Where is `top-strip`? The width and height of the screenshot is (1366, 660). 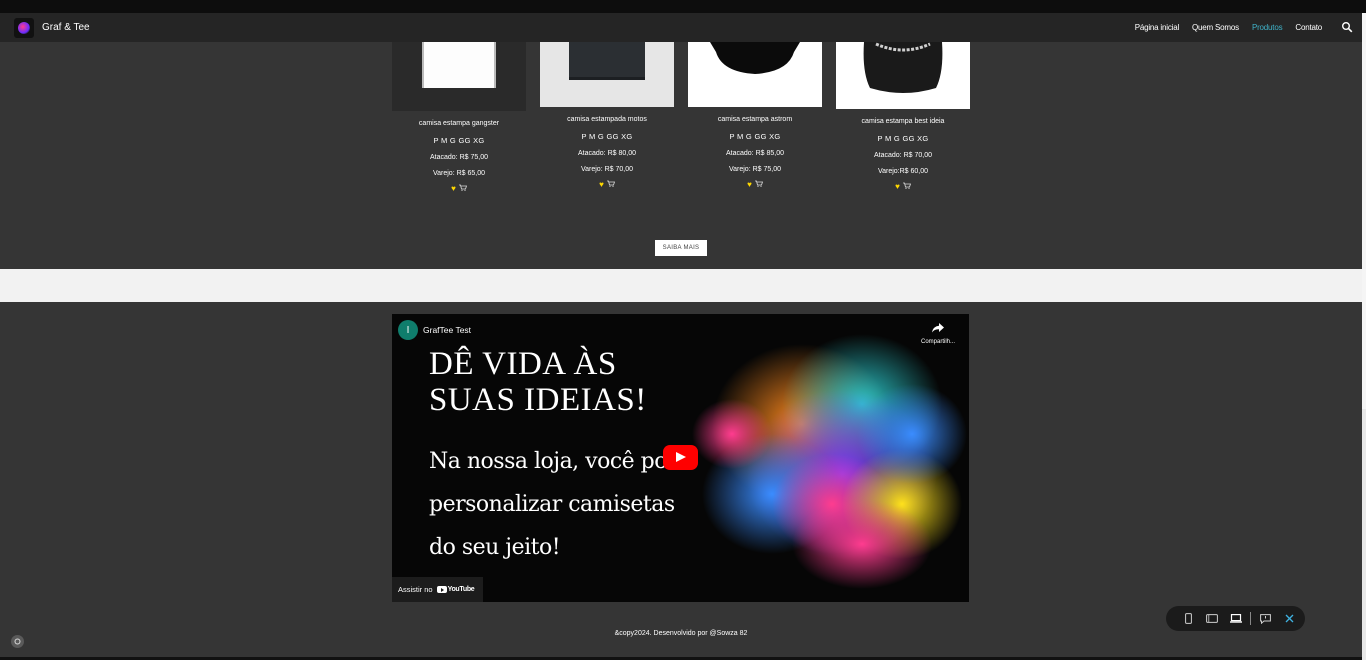
top-strip is located at coordinates (683, 6).